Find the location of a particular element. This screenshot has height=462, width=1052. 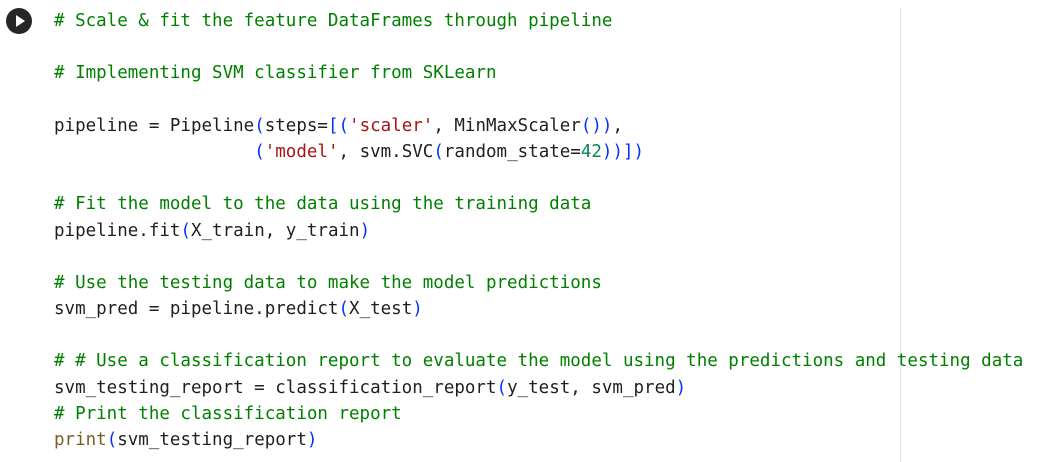

code-token: pipeline.fit is located at coordinates (117, 230).